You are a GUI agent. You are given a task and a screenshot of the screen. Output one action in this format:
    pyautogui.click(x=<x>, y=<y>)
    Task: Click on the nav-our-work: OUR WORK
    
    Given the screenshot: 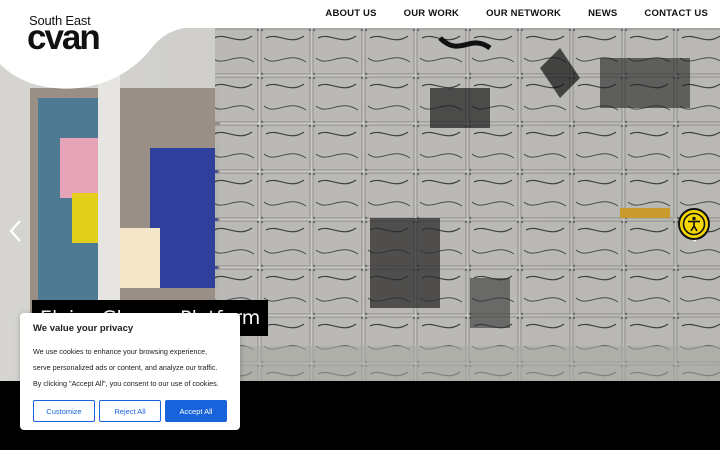 What is the action you would take?
    pyautogui.click(x=431, y=13)
    